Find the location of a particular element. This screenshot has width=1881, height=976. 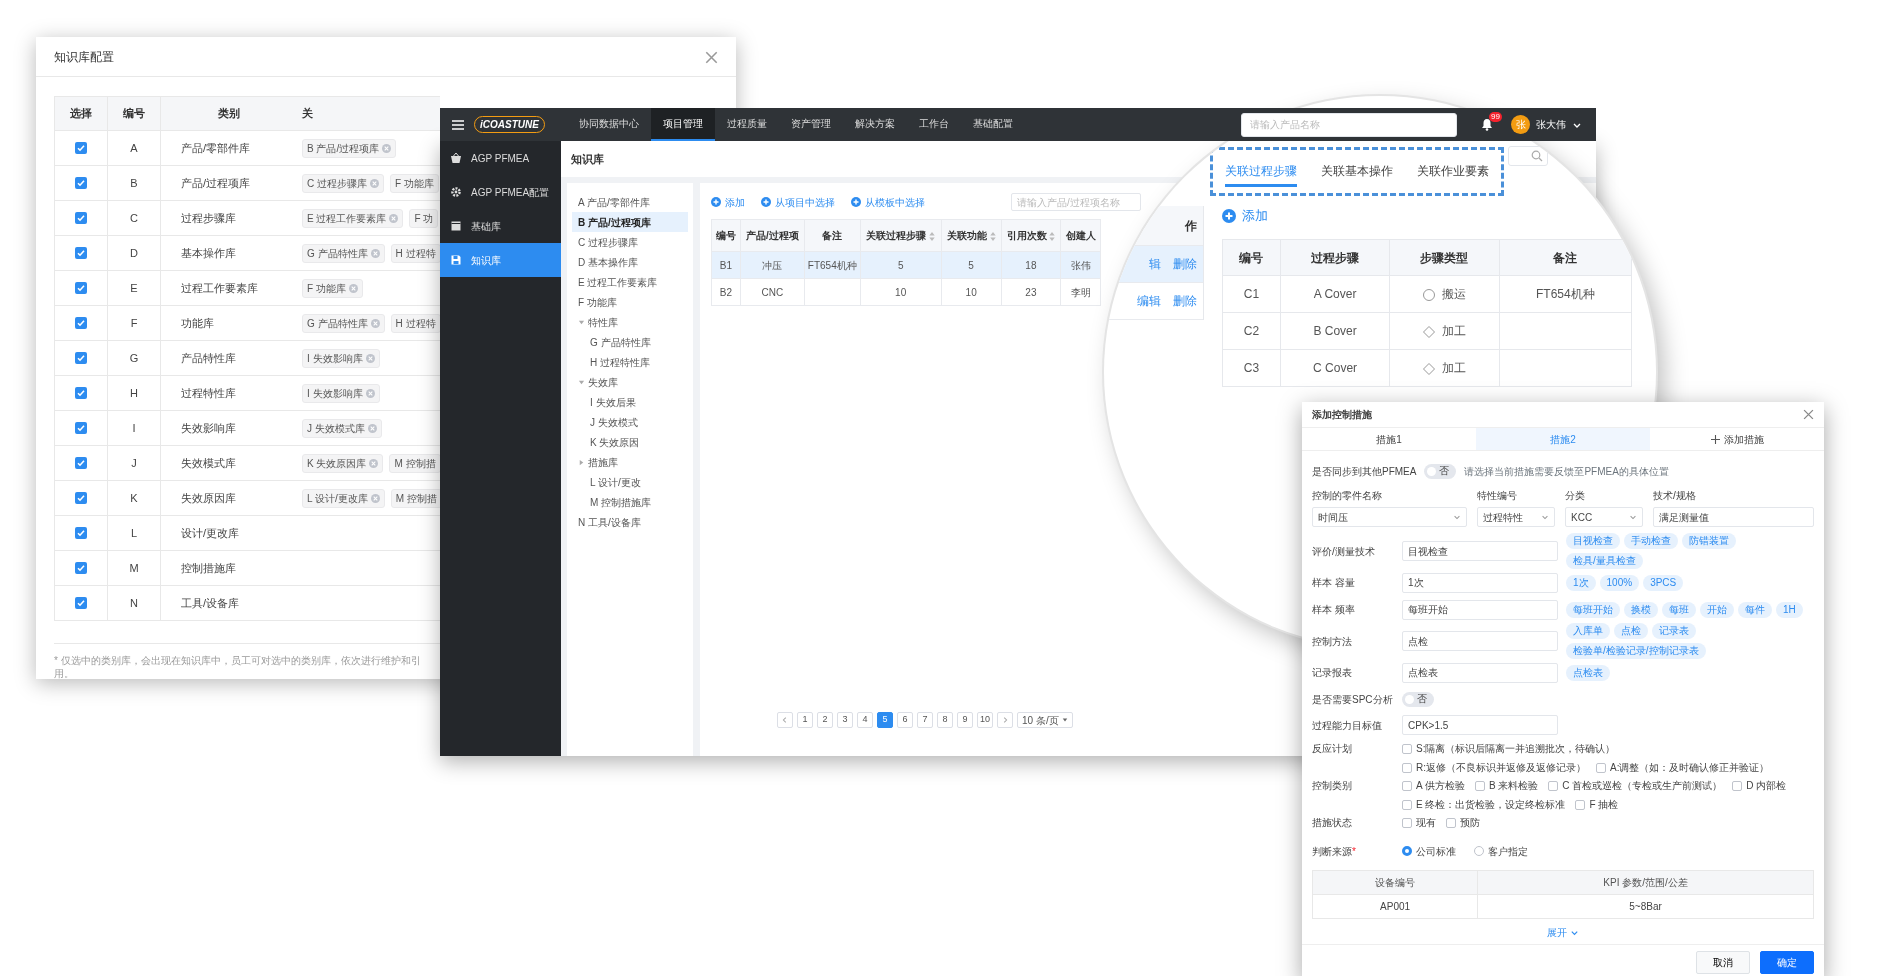

input-field: CPK>1.5 is located at coordinates (1480, 725).